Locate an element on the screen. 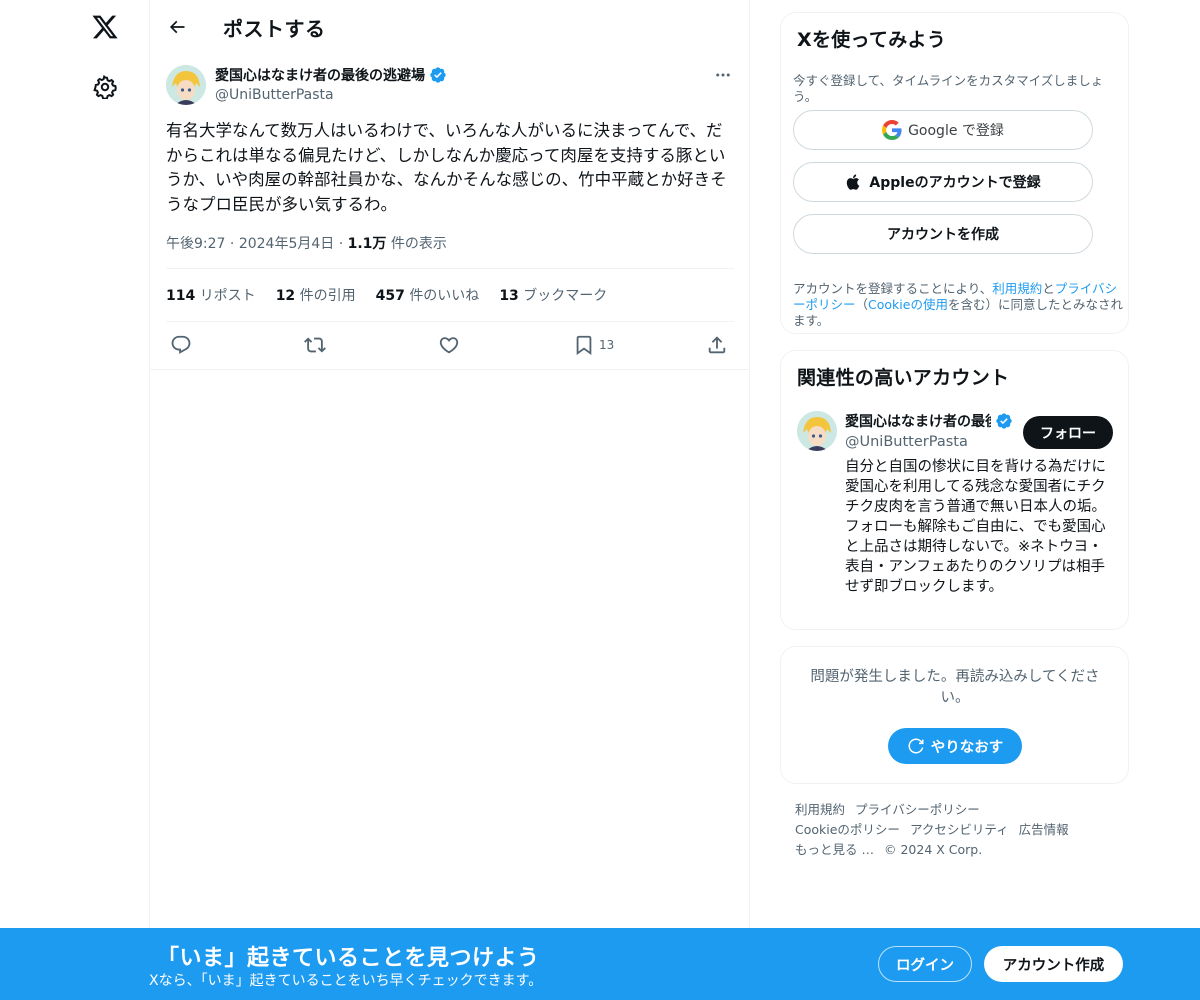 This screenshot has height=1000, width=1200. legal-text: アカウントを登録することにより、 is located at coordinates (893, 288).